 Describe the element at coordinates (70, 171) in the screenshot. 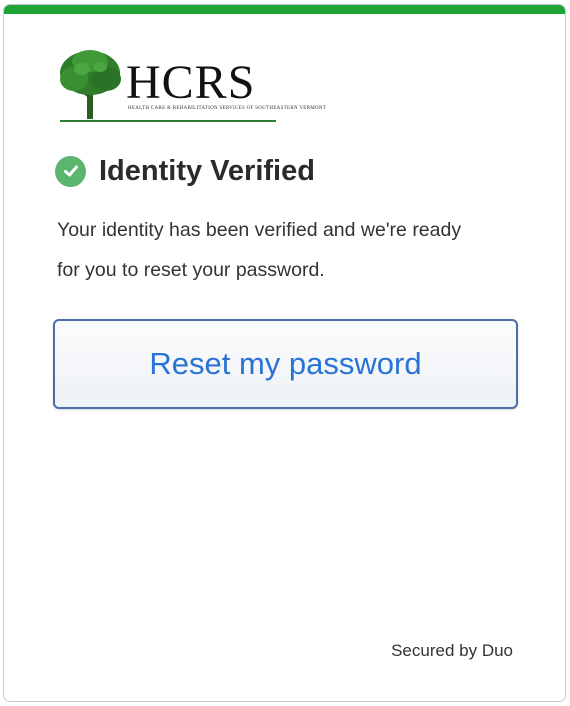

I see `check-circle-icon` at that location.